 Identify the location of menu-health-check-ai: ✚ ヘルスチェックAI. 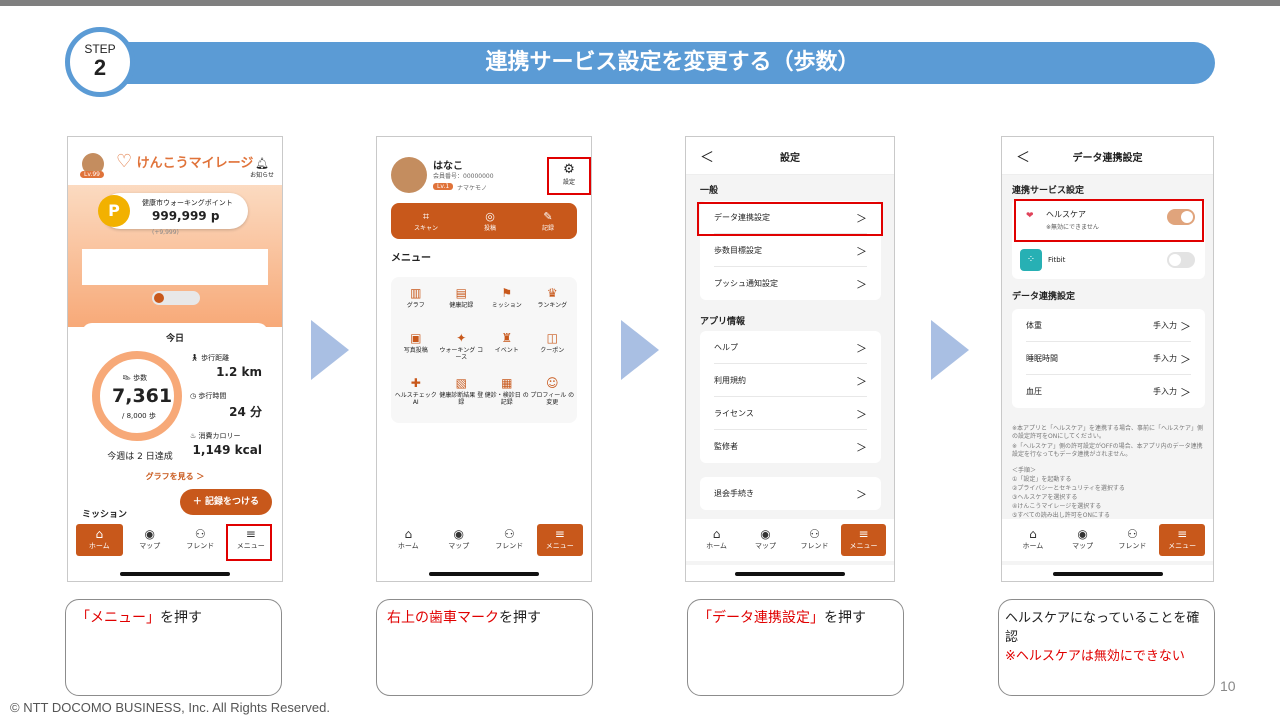
(416, 397).